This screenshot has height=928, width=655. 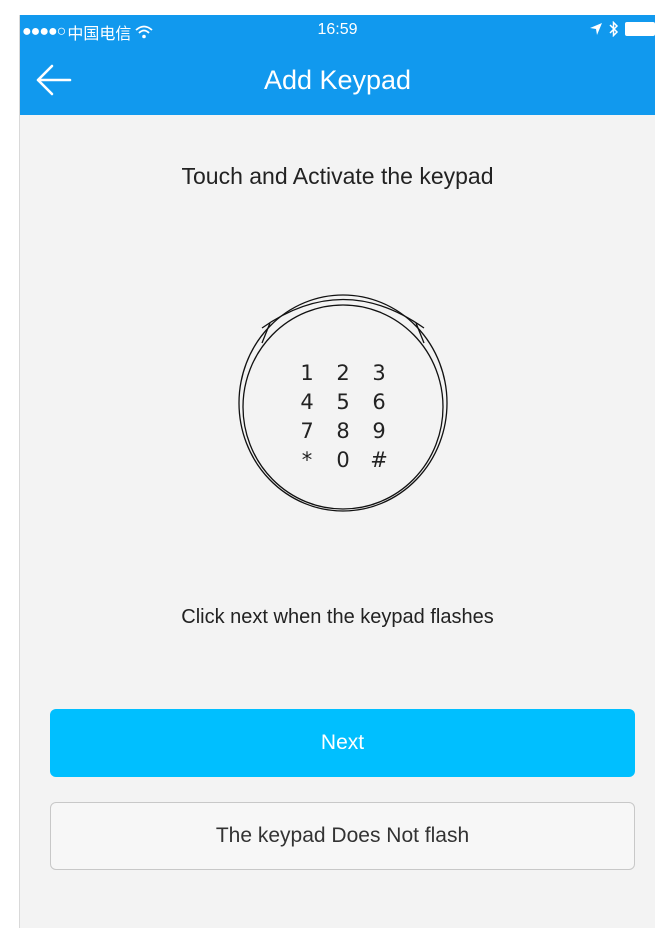 I want to click on keypad-key: 6, so click(x=378, y=402).